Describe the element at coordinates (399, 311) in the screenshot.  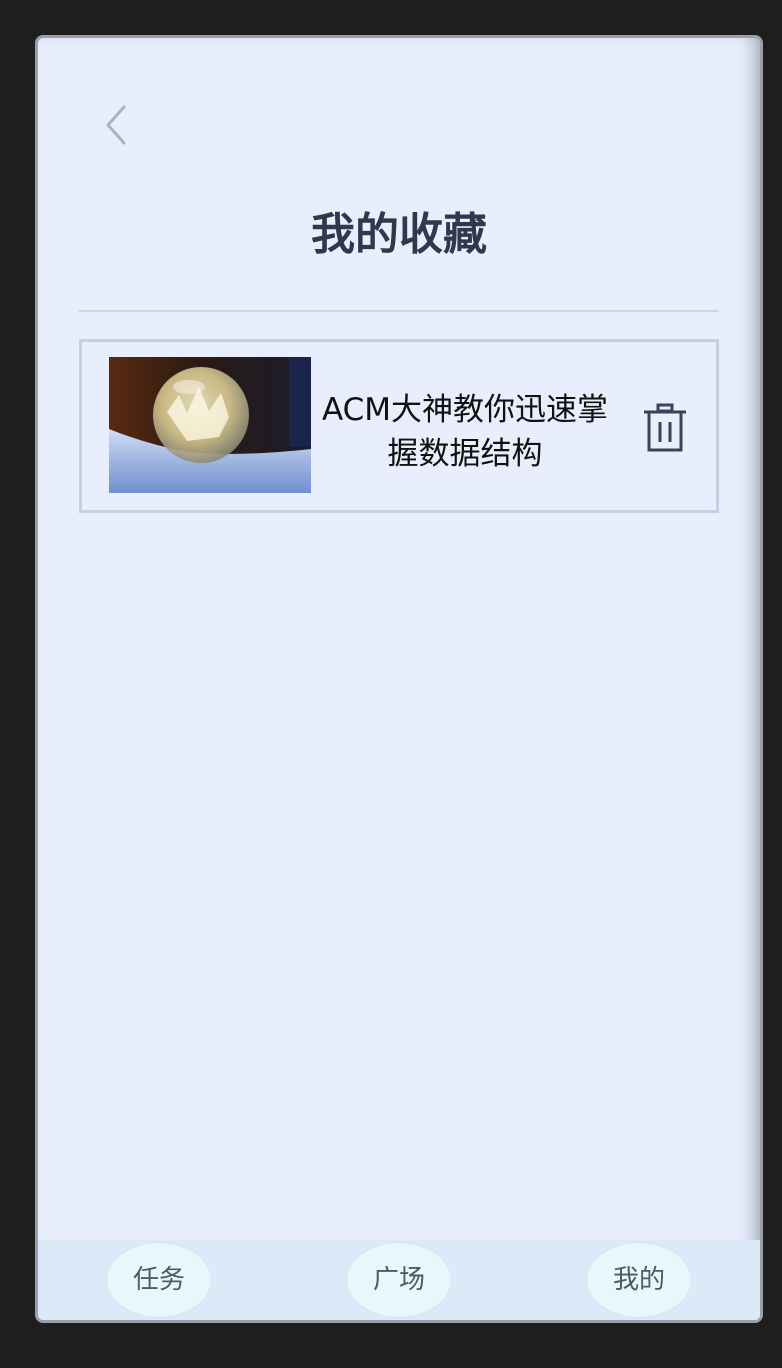
I see `header-divider` at that location.